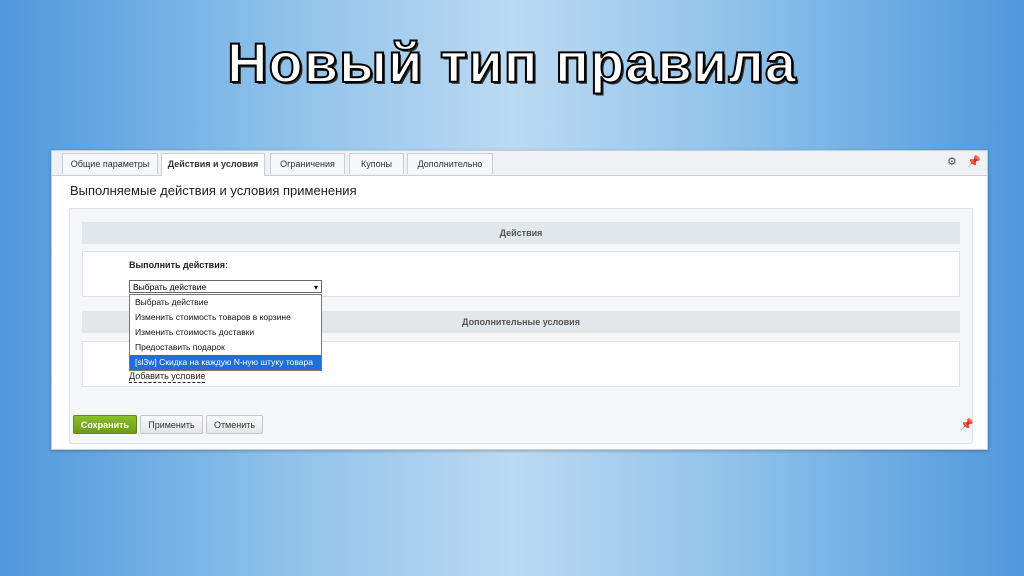 This screenshot has width=1024, height=576. Describe the element at coordinates (225, 347) in the screenshot. I see `dropdown-option: Предоставить подарок` at that location.